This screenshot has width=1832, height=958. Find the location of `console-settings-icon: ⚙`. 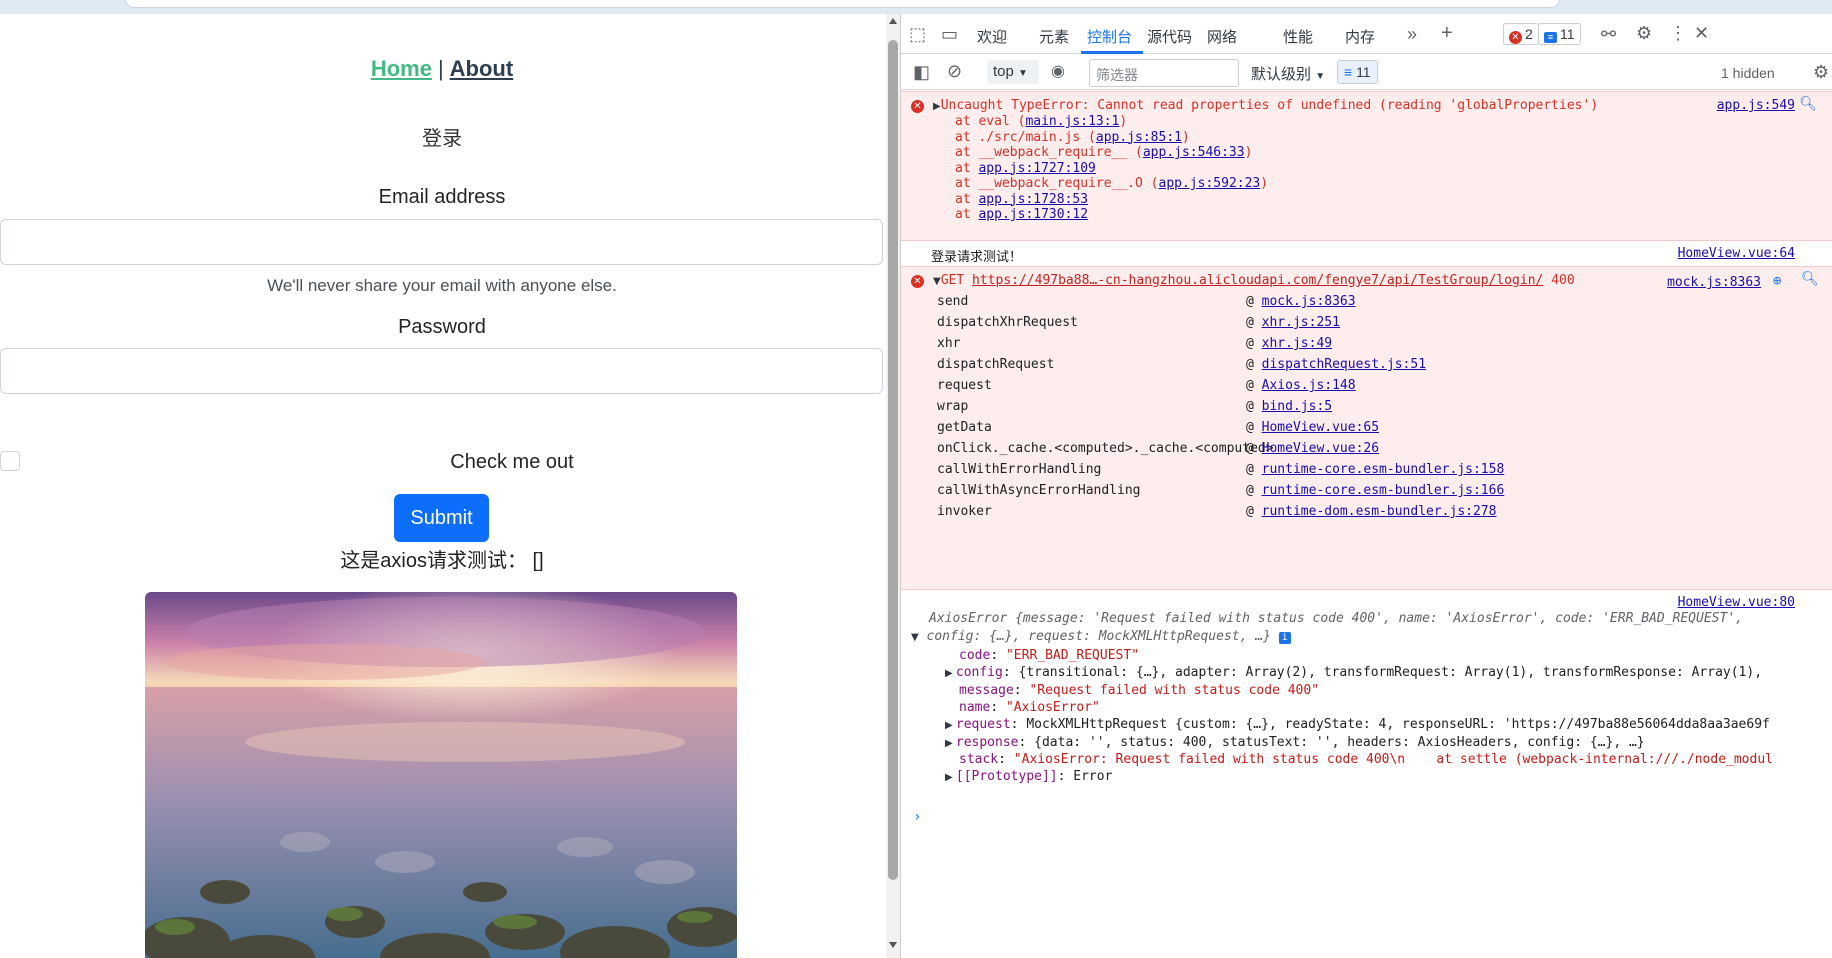

console-settings-icon: ⚙ is located at coordinates (1821, 72).